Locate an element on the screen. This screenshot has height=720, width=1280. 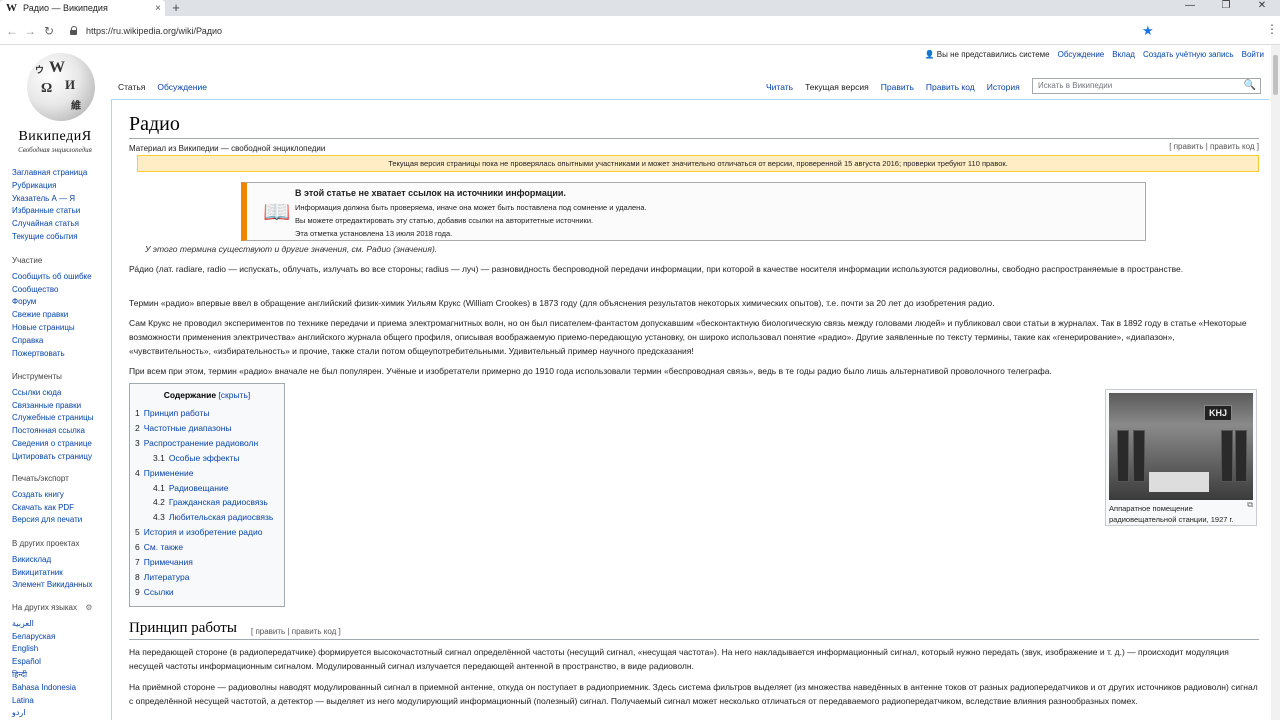
tab-history: История is located at coordinates (1003, 87).